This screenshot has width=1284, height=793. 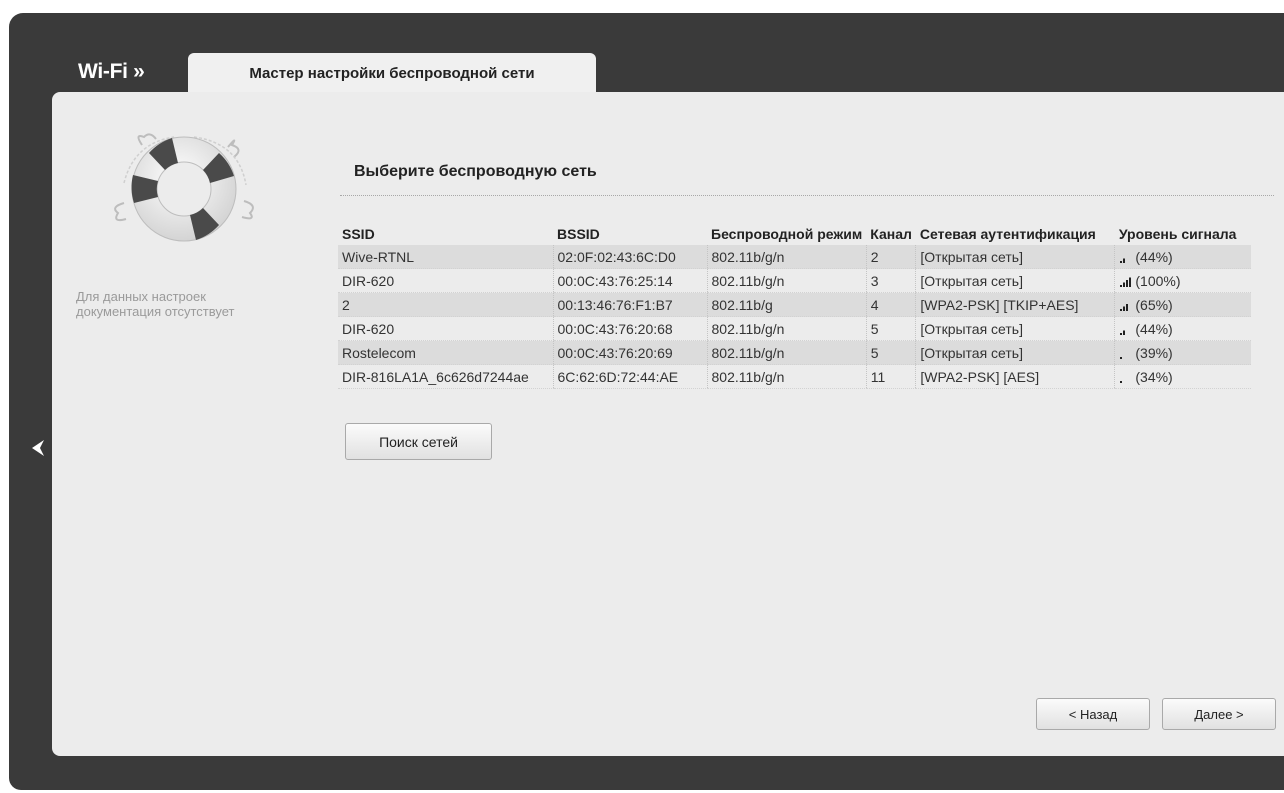 I want to click on column-header-signal: Уровень сигнала, so click(x=1183, y=234).